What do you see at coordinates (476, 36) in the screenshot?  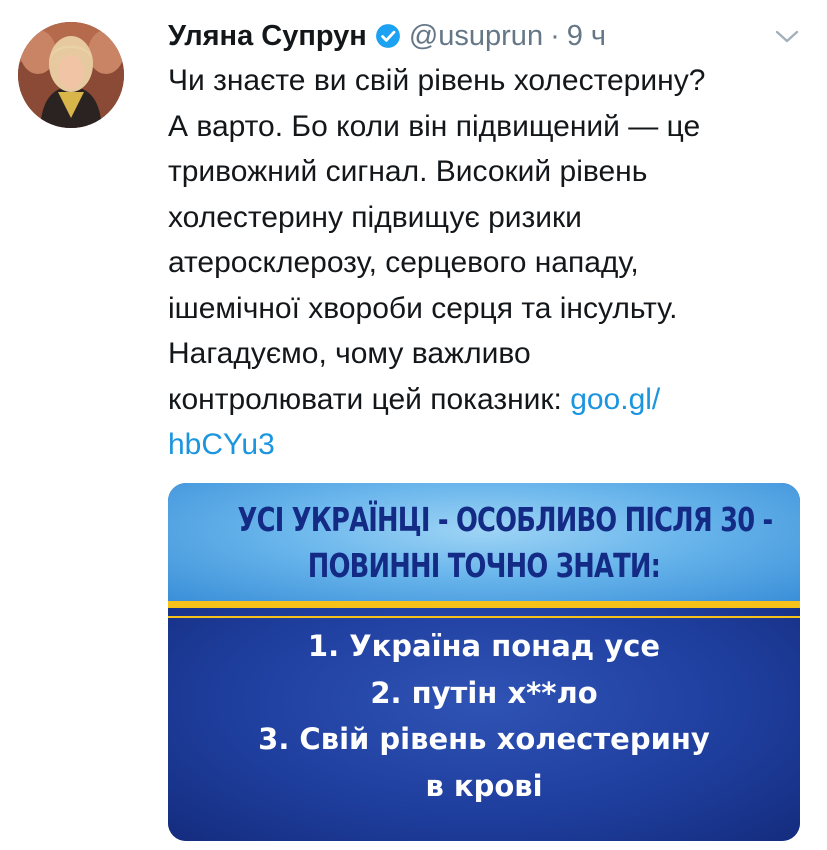 I see `author-handle: @usuprun` at bounding box center [476, 36].